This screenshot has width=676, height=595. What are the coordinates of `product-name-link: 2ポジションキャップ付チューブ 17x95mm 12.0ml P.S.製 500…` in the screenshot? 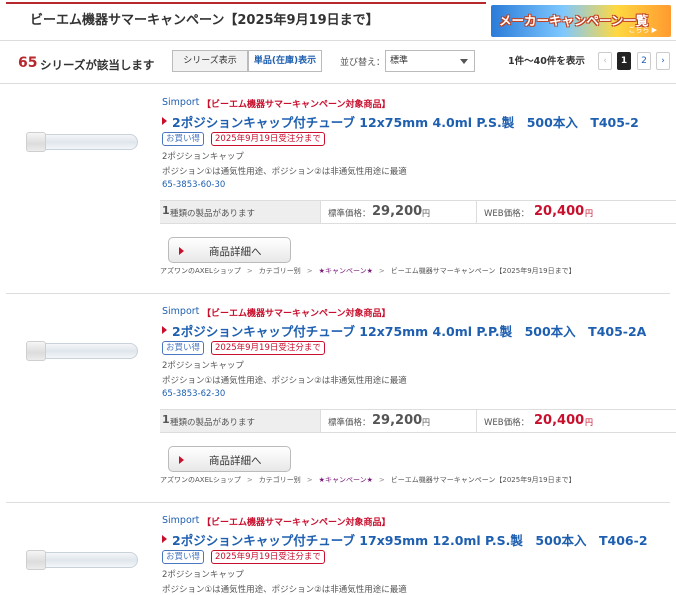 It's located at (410, 539).